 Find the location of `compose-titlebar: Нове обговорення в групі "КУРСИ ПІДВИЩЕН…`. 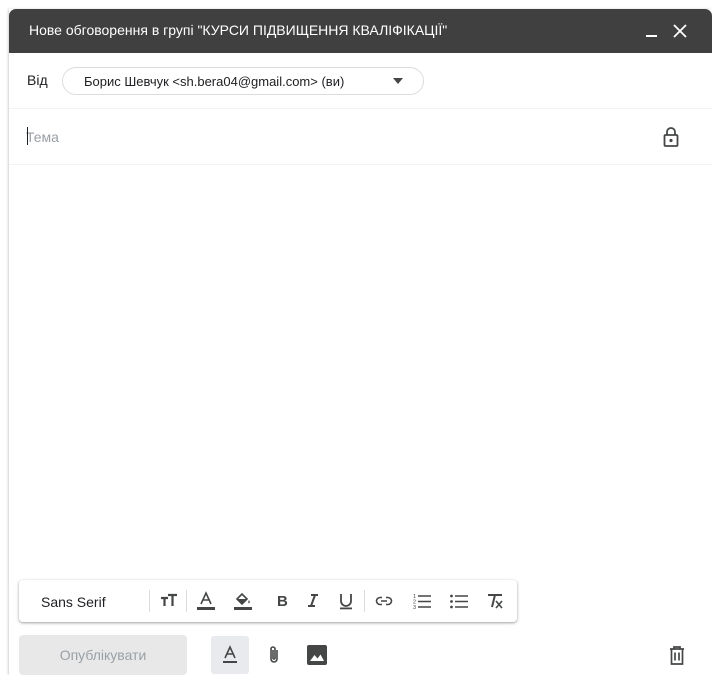

compose-titlebar: Нове обговорення в групі "КУРСИ ПІДВИЩЕН… is located at coordinates (360, 31).